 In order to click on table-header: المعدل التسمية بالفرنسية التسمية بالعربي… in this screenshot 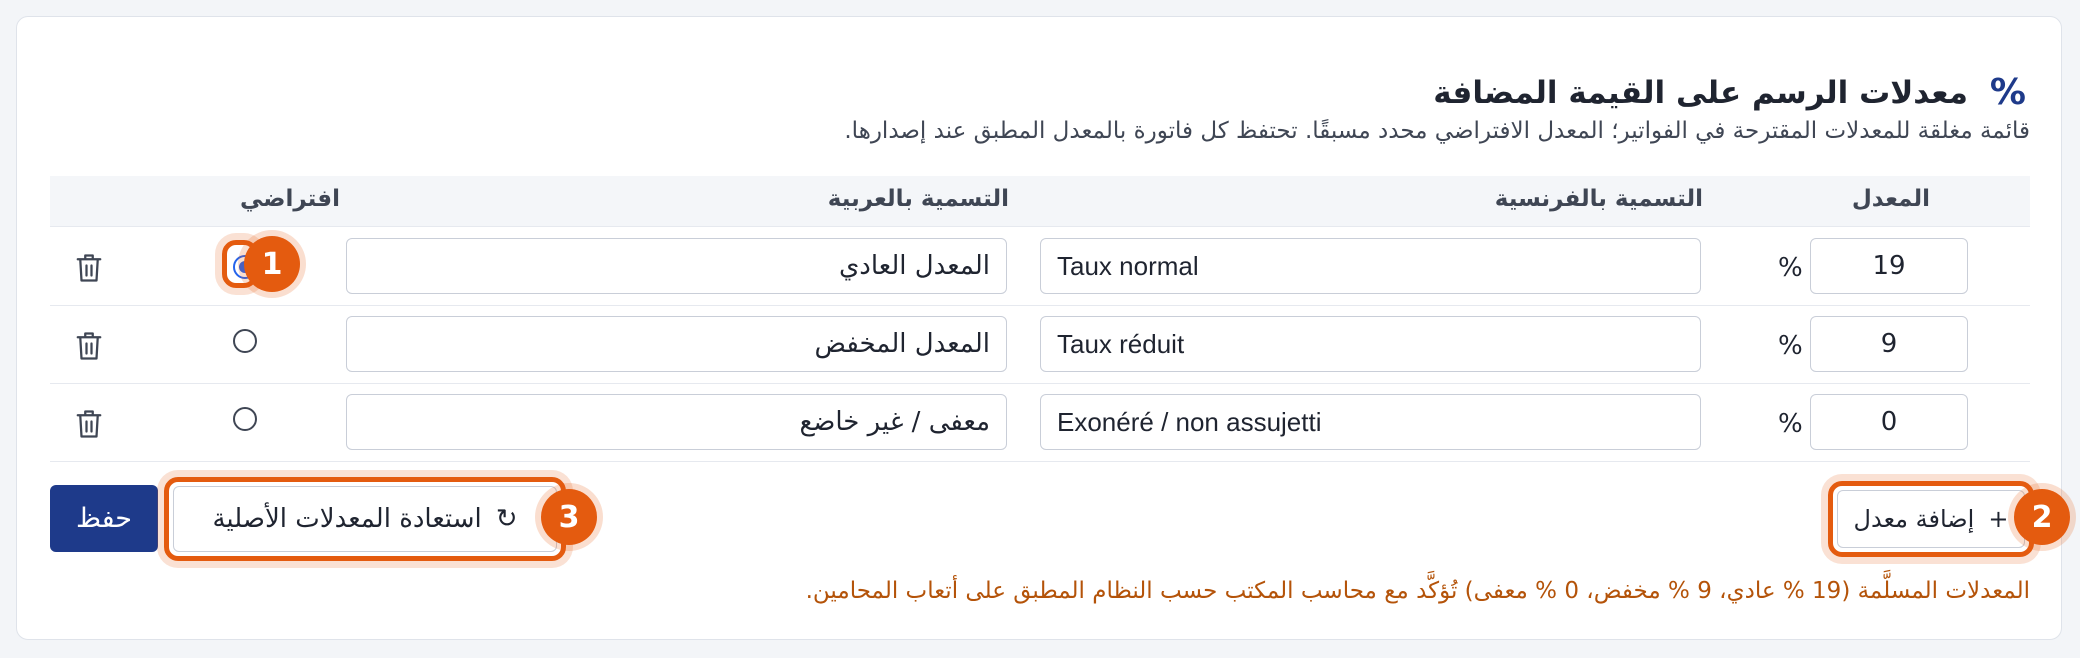, I will do `click(1040, 201)`.